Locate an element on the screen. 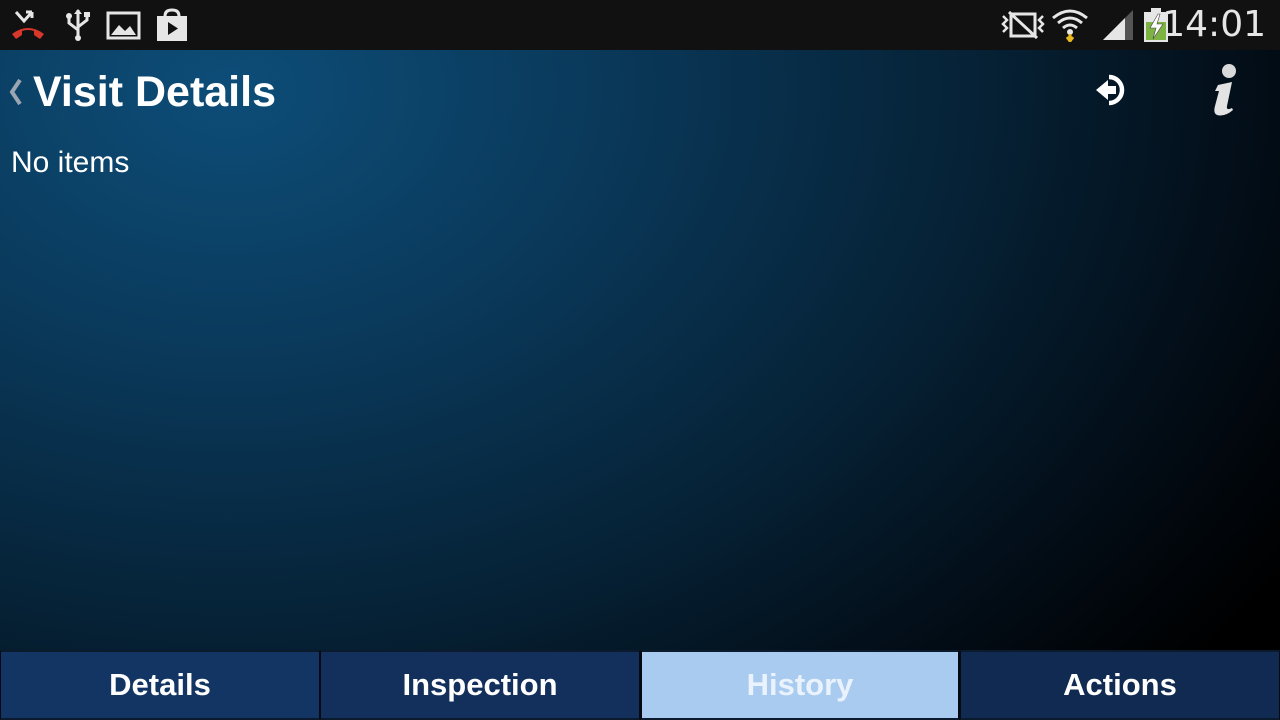 The width and height of the screenshot is (1280, 720). tab-history: History is located at coordinates (800, 685).